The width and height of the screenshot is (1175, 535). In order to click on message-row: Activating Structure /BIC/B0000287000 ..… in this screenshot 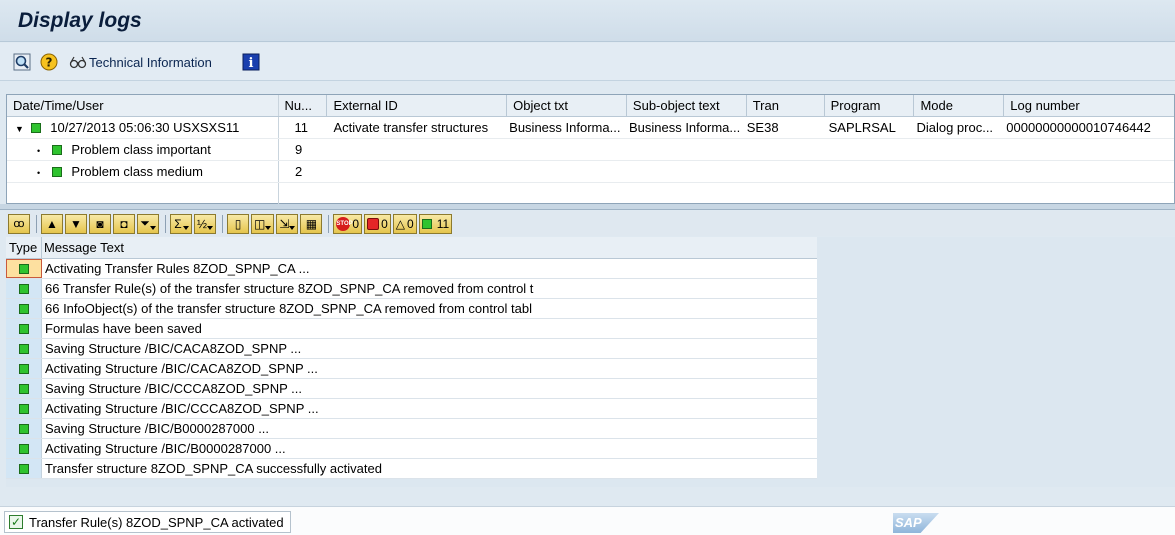, I will do `click(411, 449)`.